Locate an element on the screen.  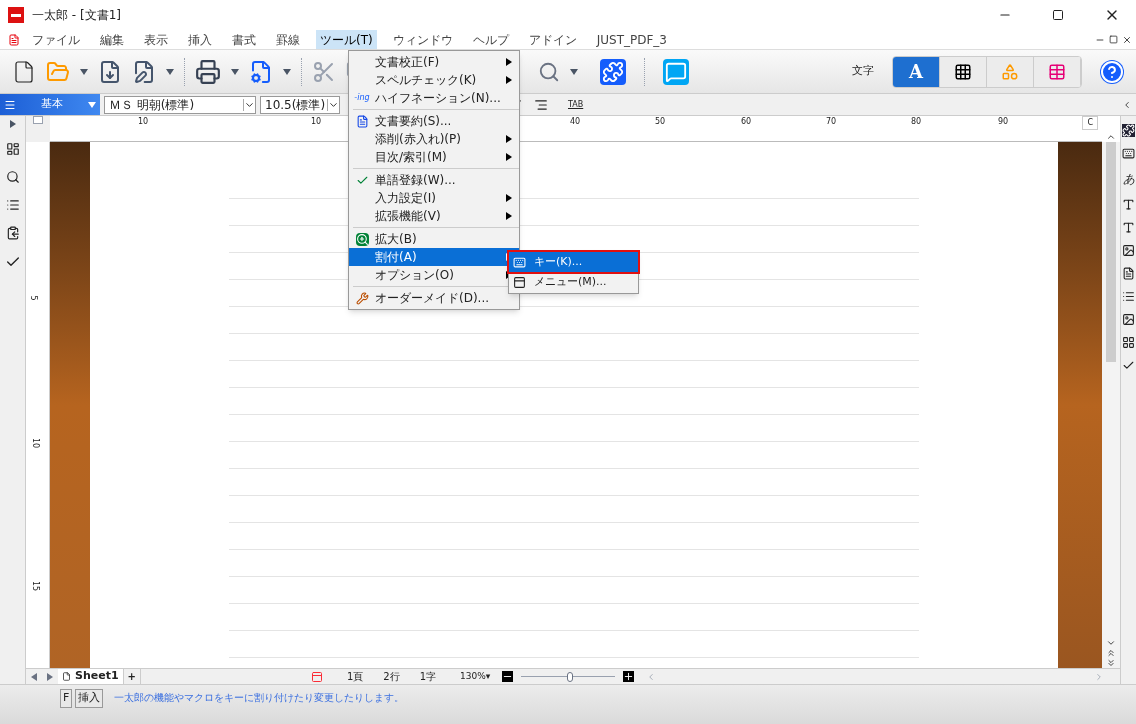
text-mode-button: A is located at coordinates (916, 71).